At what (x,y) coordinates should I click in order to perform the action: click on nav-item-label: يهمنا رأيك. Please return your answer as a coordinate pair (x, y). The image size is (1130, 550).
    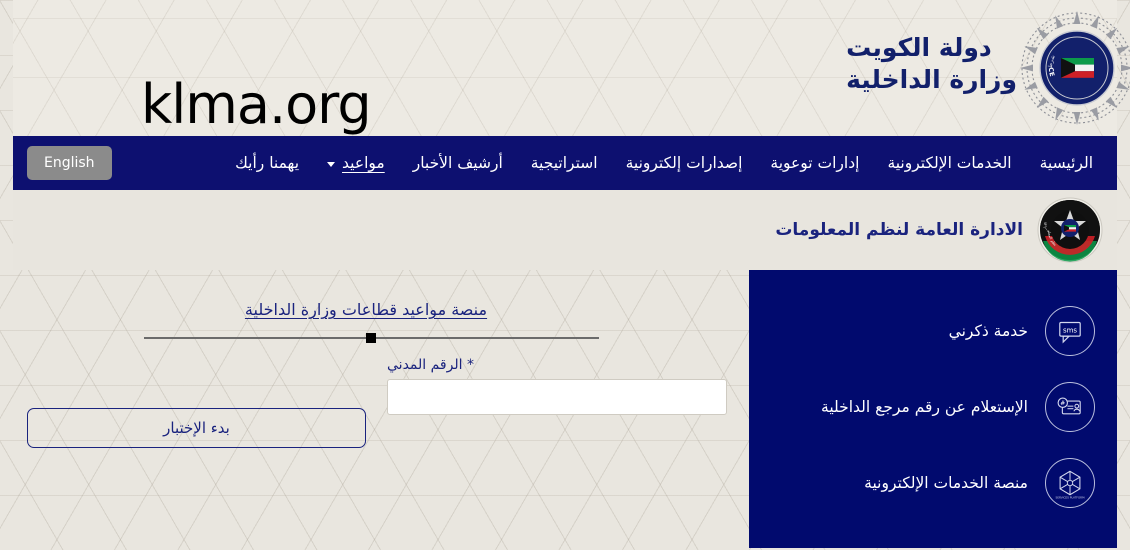
    Looking at the image, I should click on (267, 163).